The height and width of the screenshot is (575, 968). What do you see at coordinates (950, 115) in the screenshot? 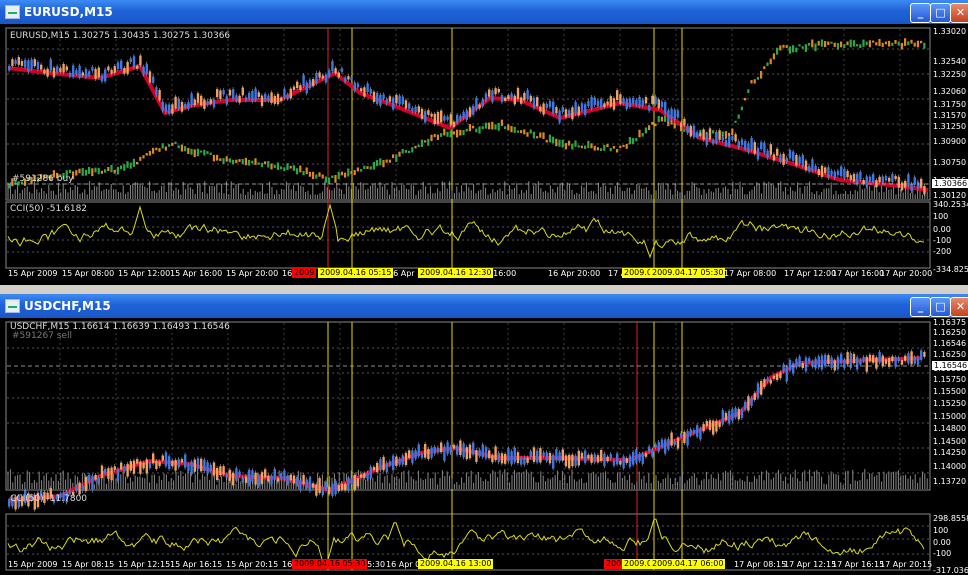
I see `price-axis-label: 1.31570` at bounding box center [950, 115].